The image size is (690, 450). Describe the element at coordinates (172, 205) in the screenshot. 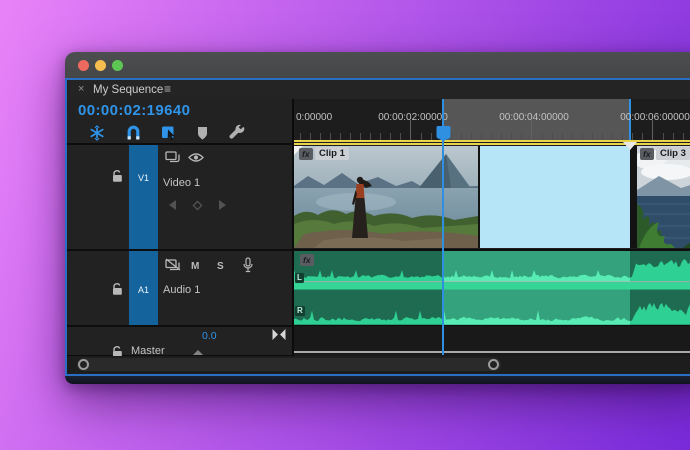

I see `previous-keyframe-icon` at that location.